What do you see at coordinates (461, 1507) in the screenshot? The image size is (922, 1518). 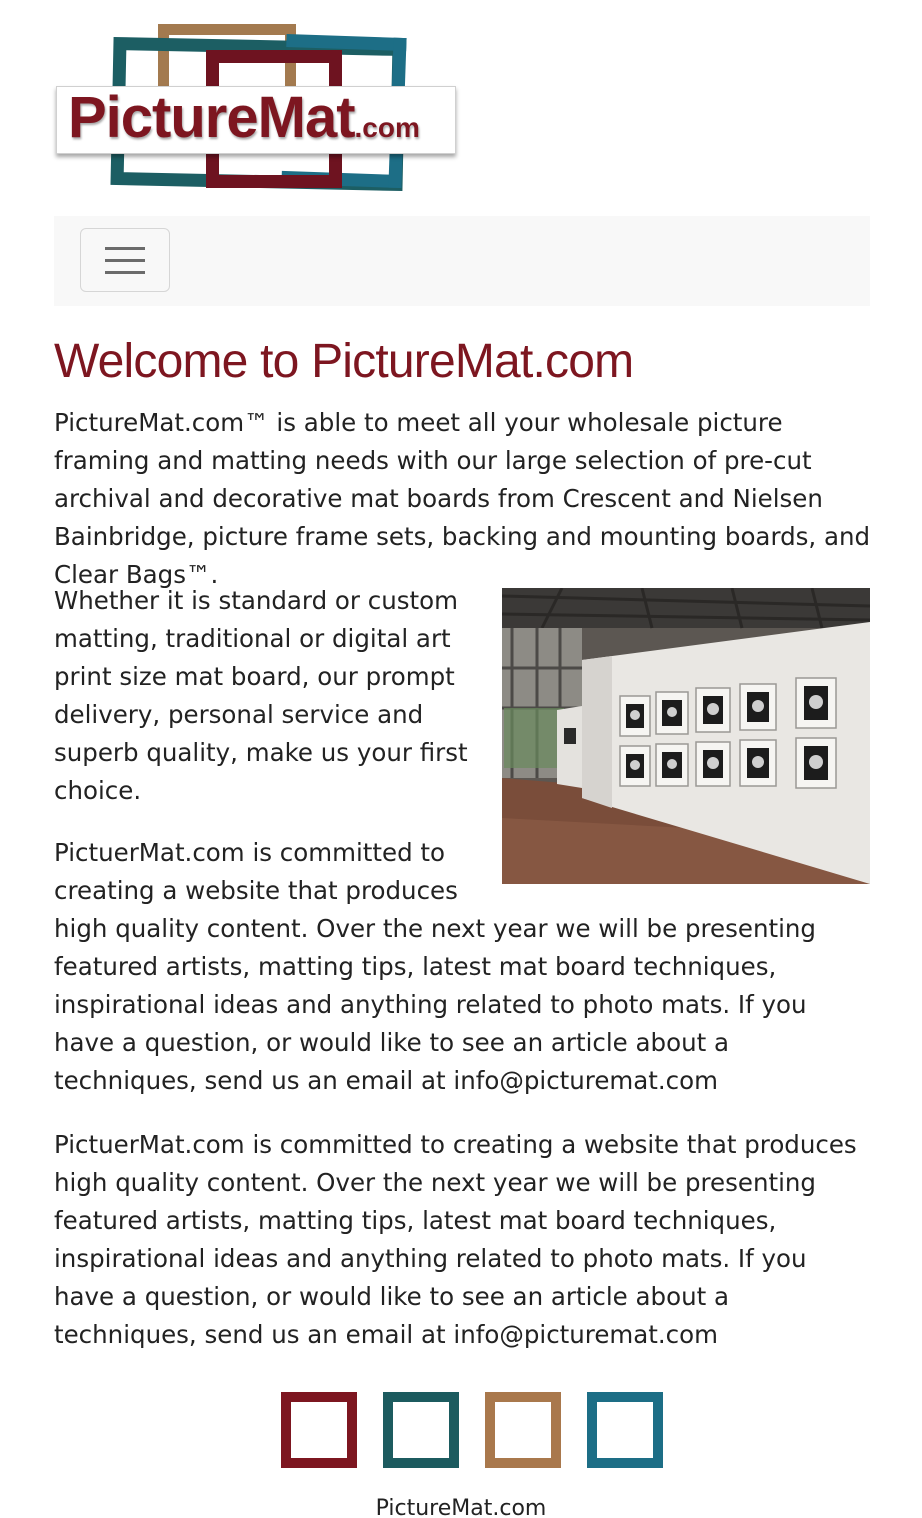 I see `footer-site-name: PictureMat.com` at bounding box center [461, 1507].